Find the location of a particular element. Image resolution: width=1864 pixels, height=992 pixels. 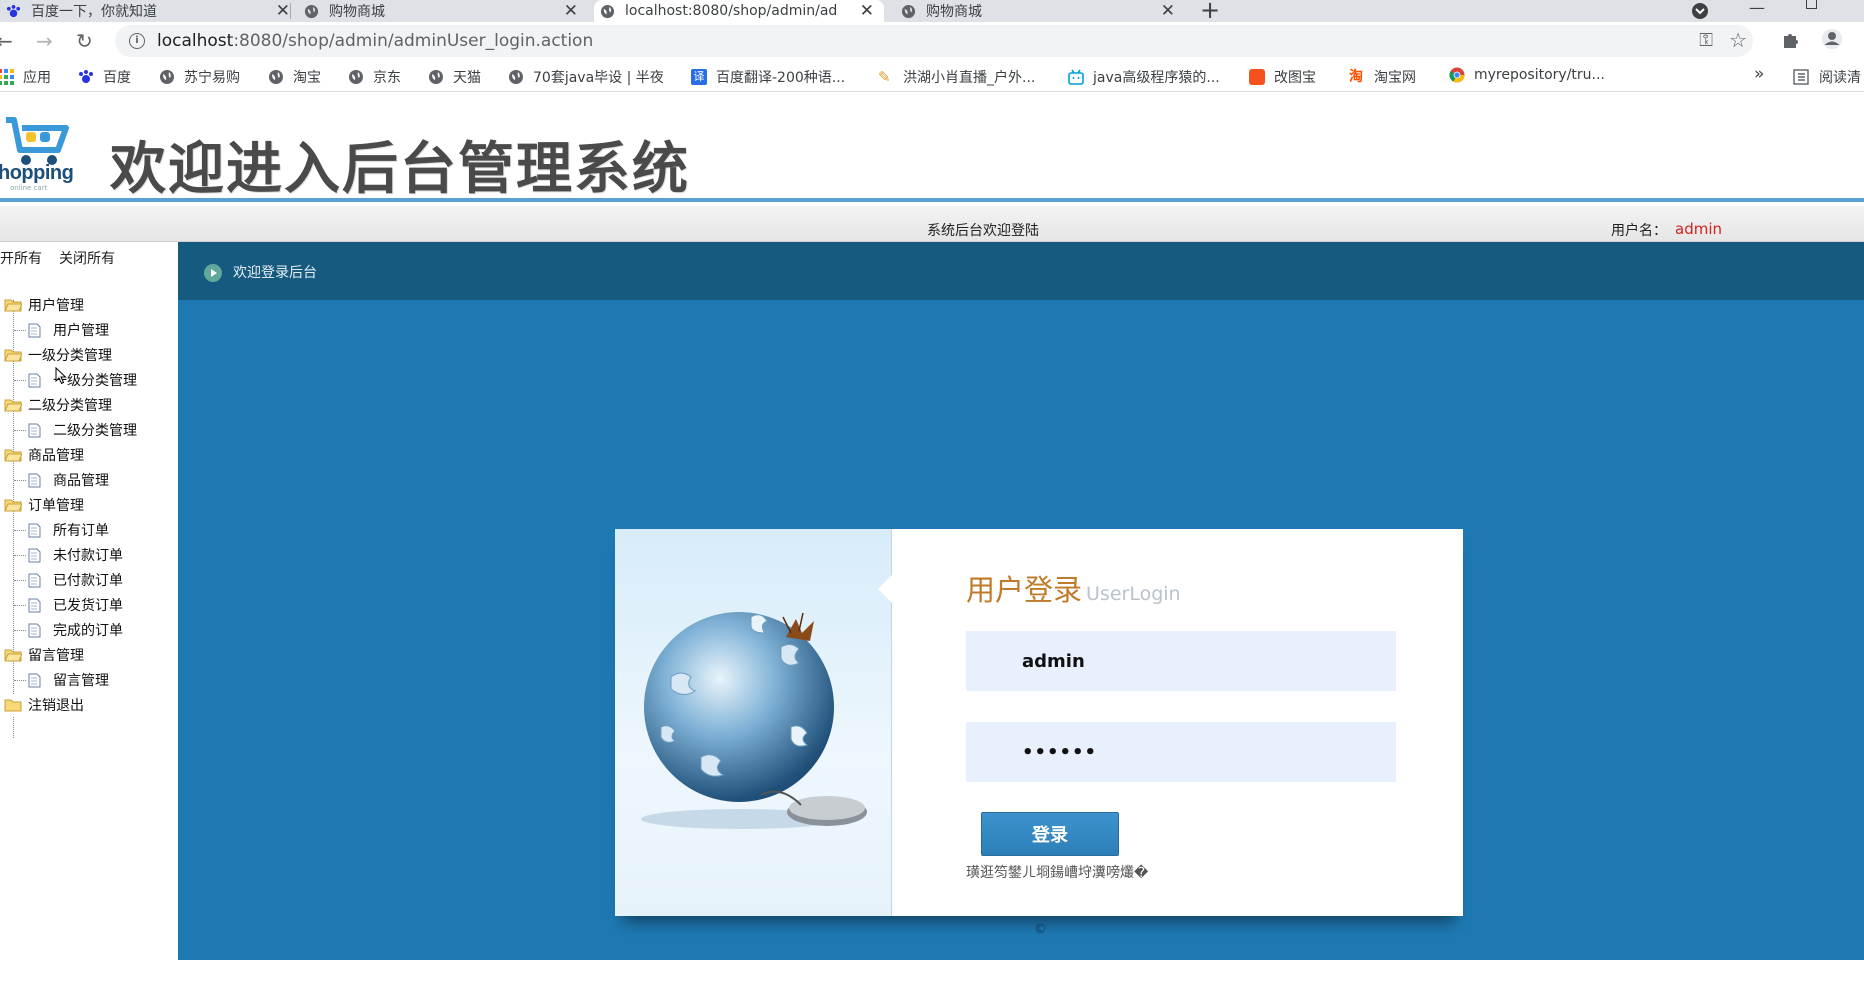

tree-group-order: 订单管理 is located at coordinates (44, 505).